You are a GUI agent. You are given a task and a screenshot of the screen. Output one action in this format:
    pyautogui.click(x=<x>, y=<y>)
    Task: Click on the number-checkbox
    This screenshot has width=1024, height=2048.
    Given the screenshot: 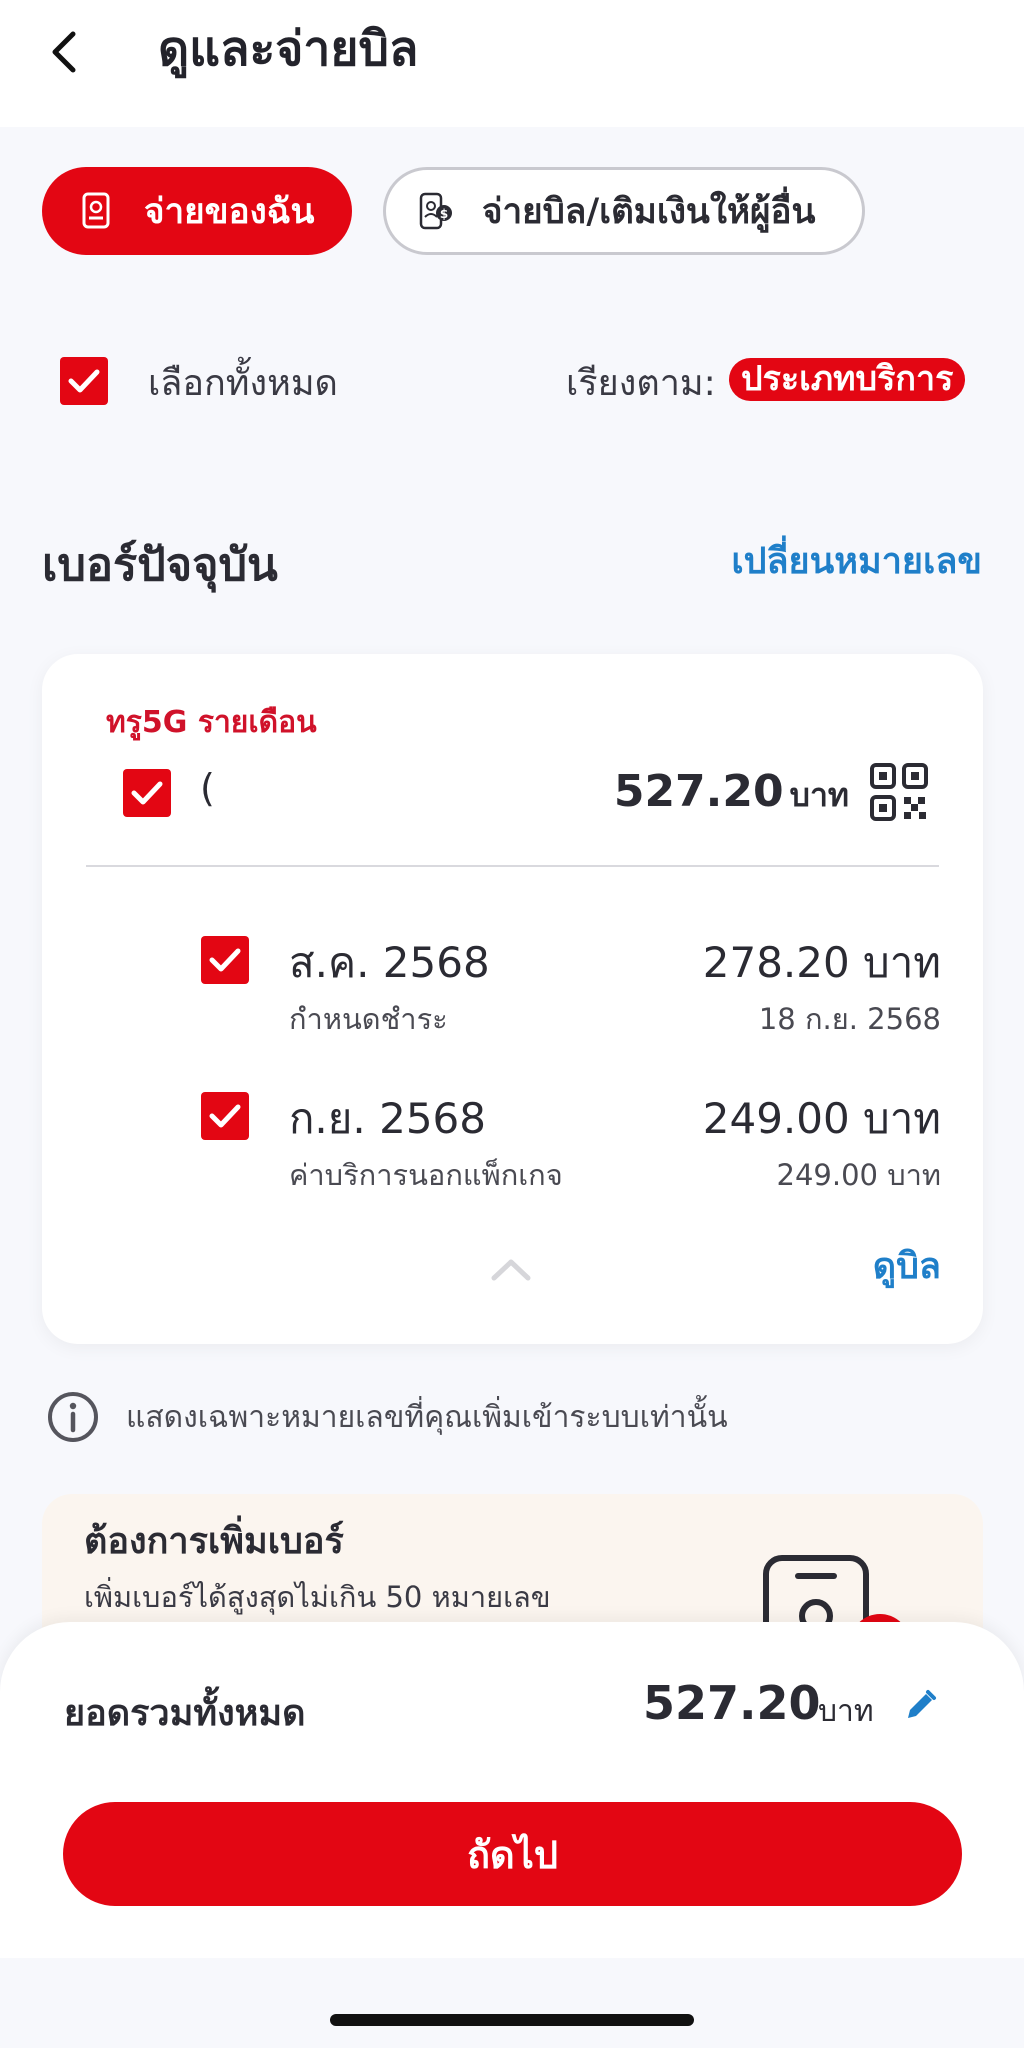 What is the action you would take?
    pyautogui.click(x=147, y=793)
    